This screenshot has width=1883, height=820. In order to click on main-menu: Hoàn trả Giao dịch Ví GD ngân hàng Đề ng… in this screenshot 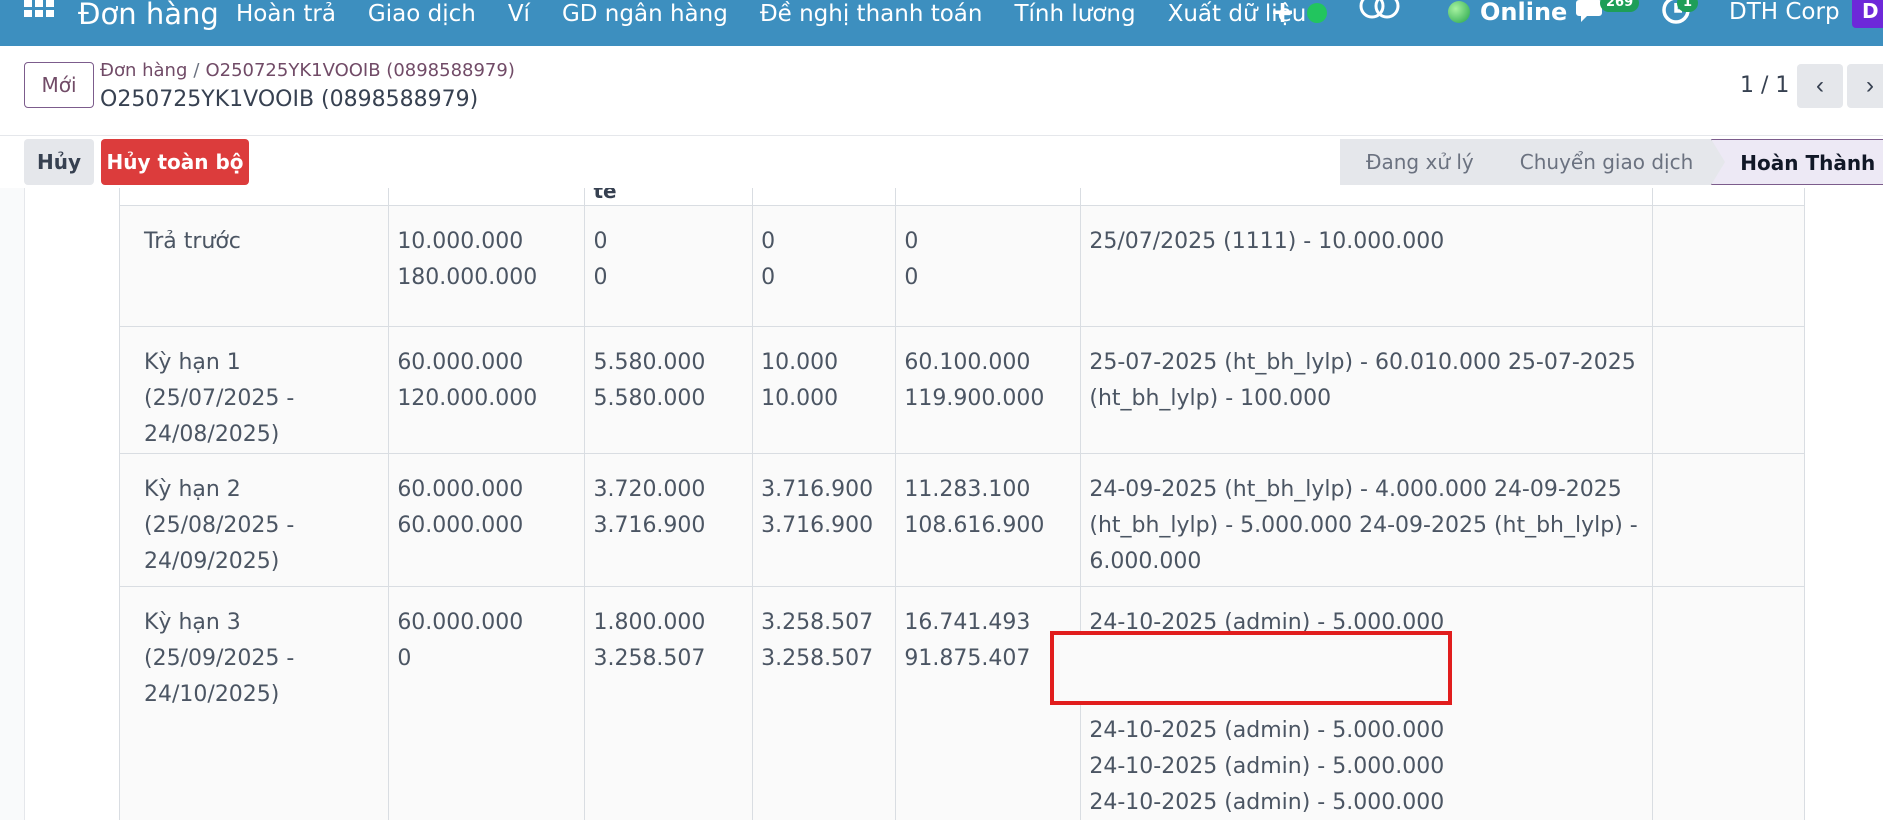, I will do `click(787, 14)`.